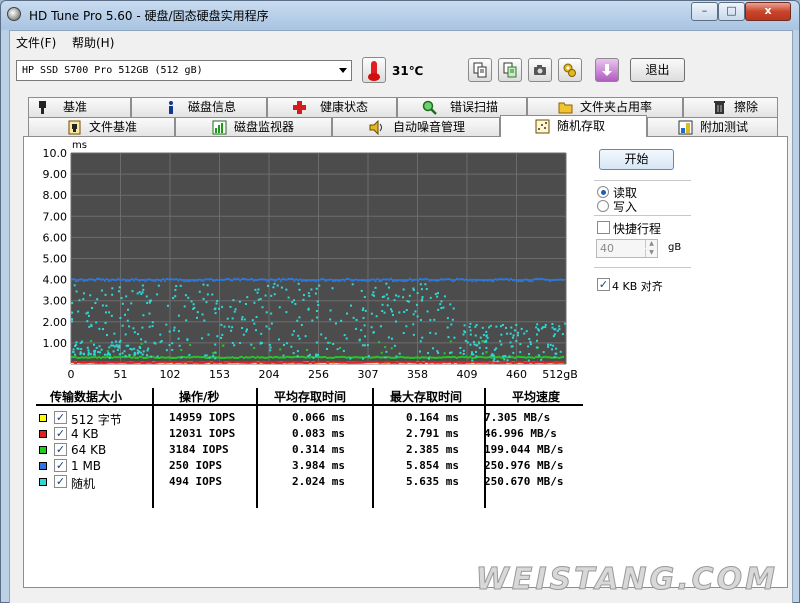 Image resolution: width=800 pixels, height=603 pixels. What do you see at coordinates (408, 71) in the screenshot?
I see `temperature-value: 31℃` at bounding box center [408, 71].